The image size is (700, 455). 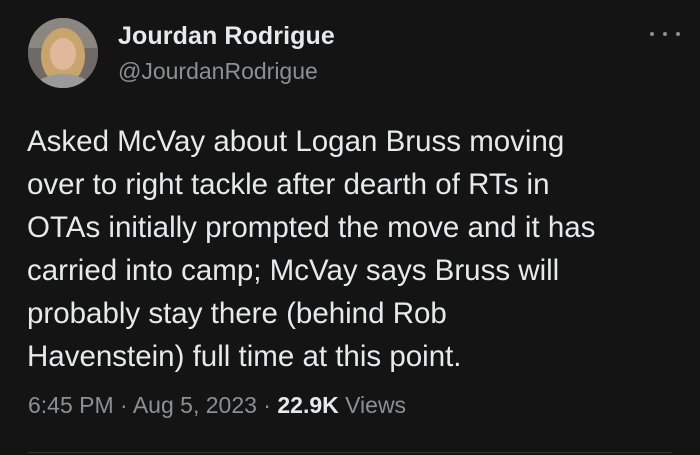 What do you see at coordinates (71, 405) in the screenshot?
I see `tweet-time: 6:45 PM` at bounding box center [71, 405].